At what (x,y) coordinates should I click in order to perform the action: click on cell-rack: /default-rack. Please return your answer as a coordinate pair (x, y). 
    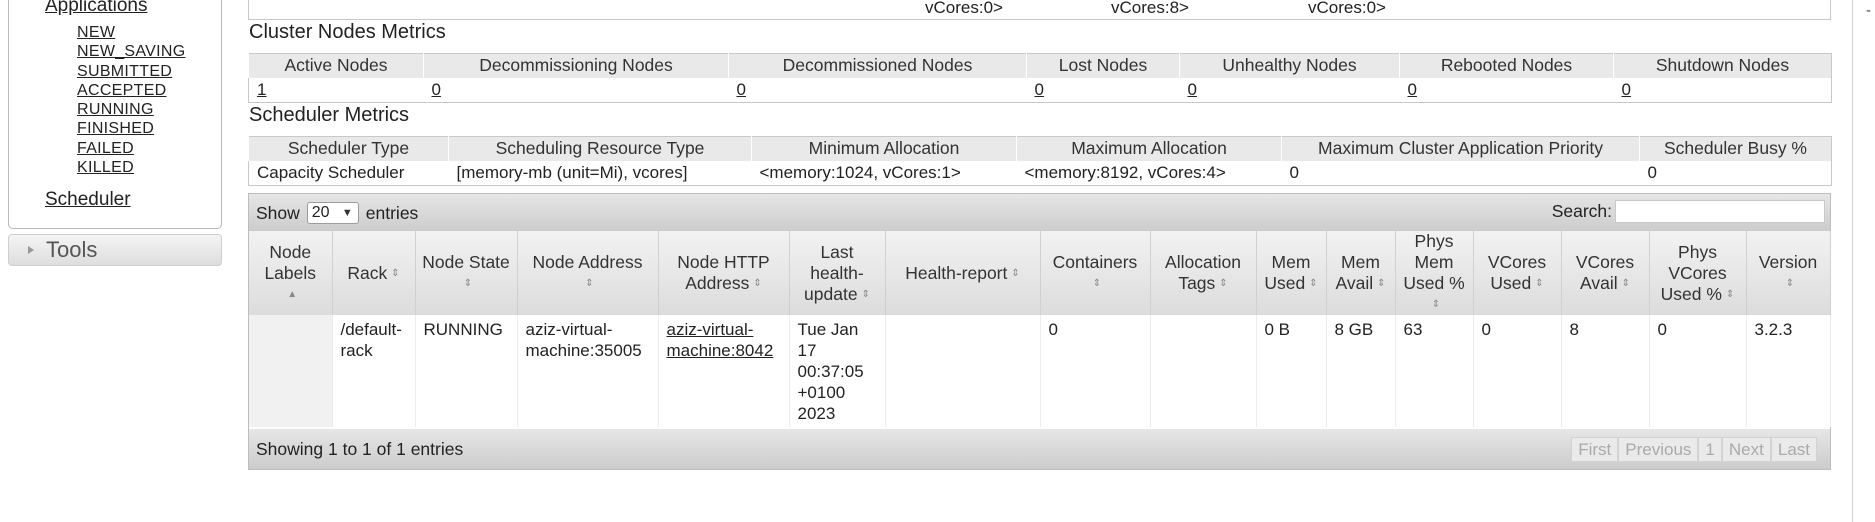
    Looking at the image, I should click on (374, 371).